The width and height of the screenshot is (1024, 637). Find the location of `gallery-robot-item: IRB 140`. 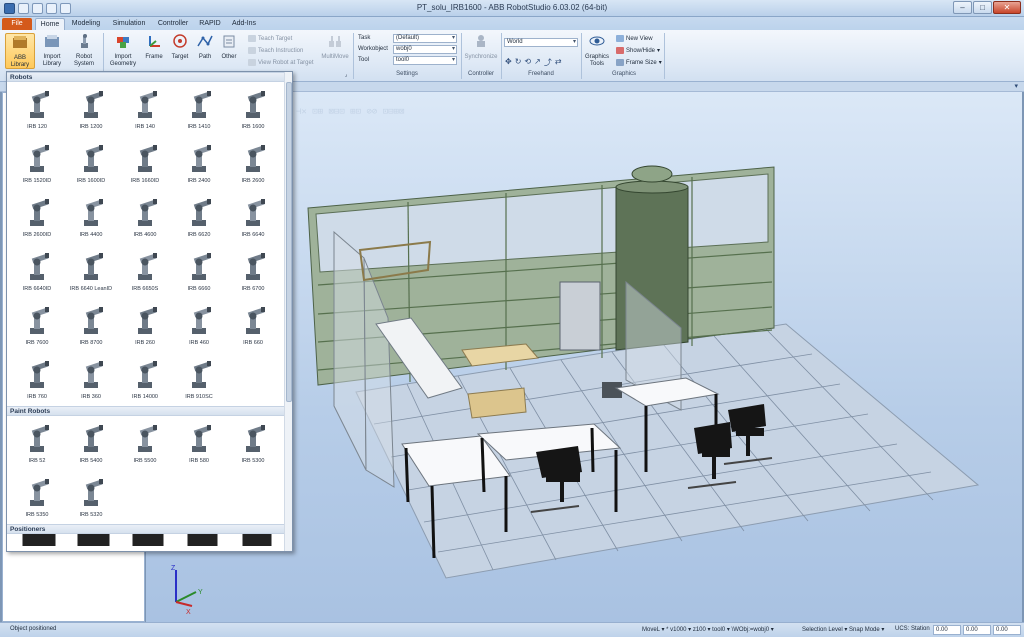

gallery-robot-item: IRB 140 is located at coordinates (145, 109).